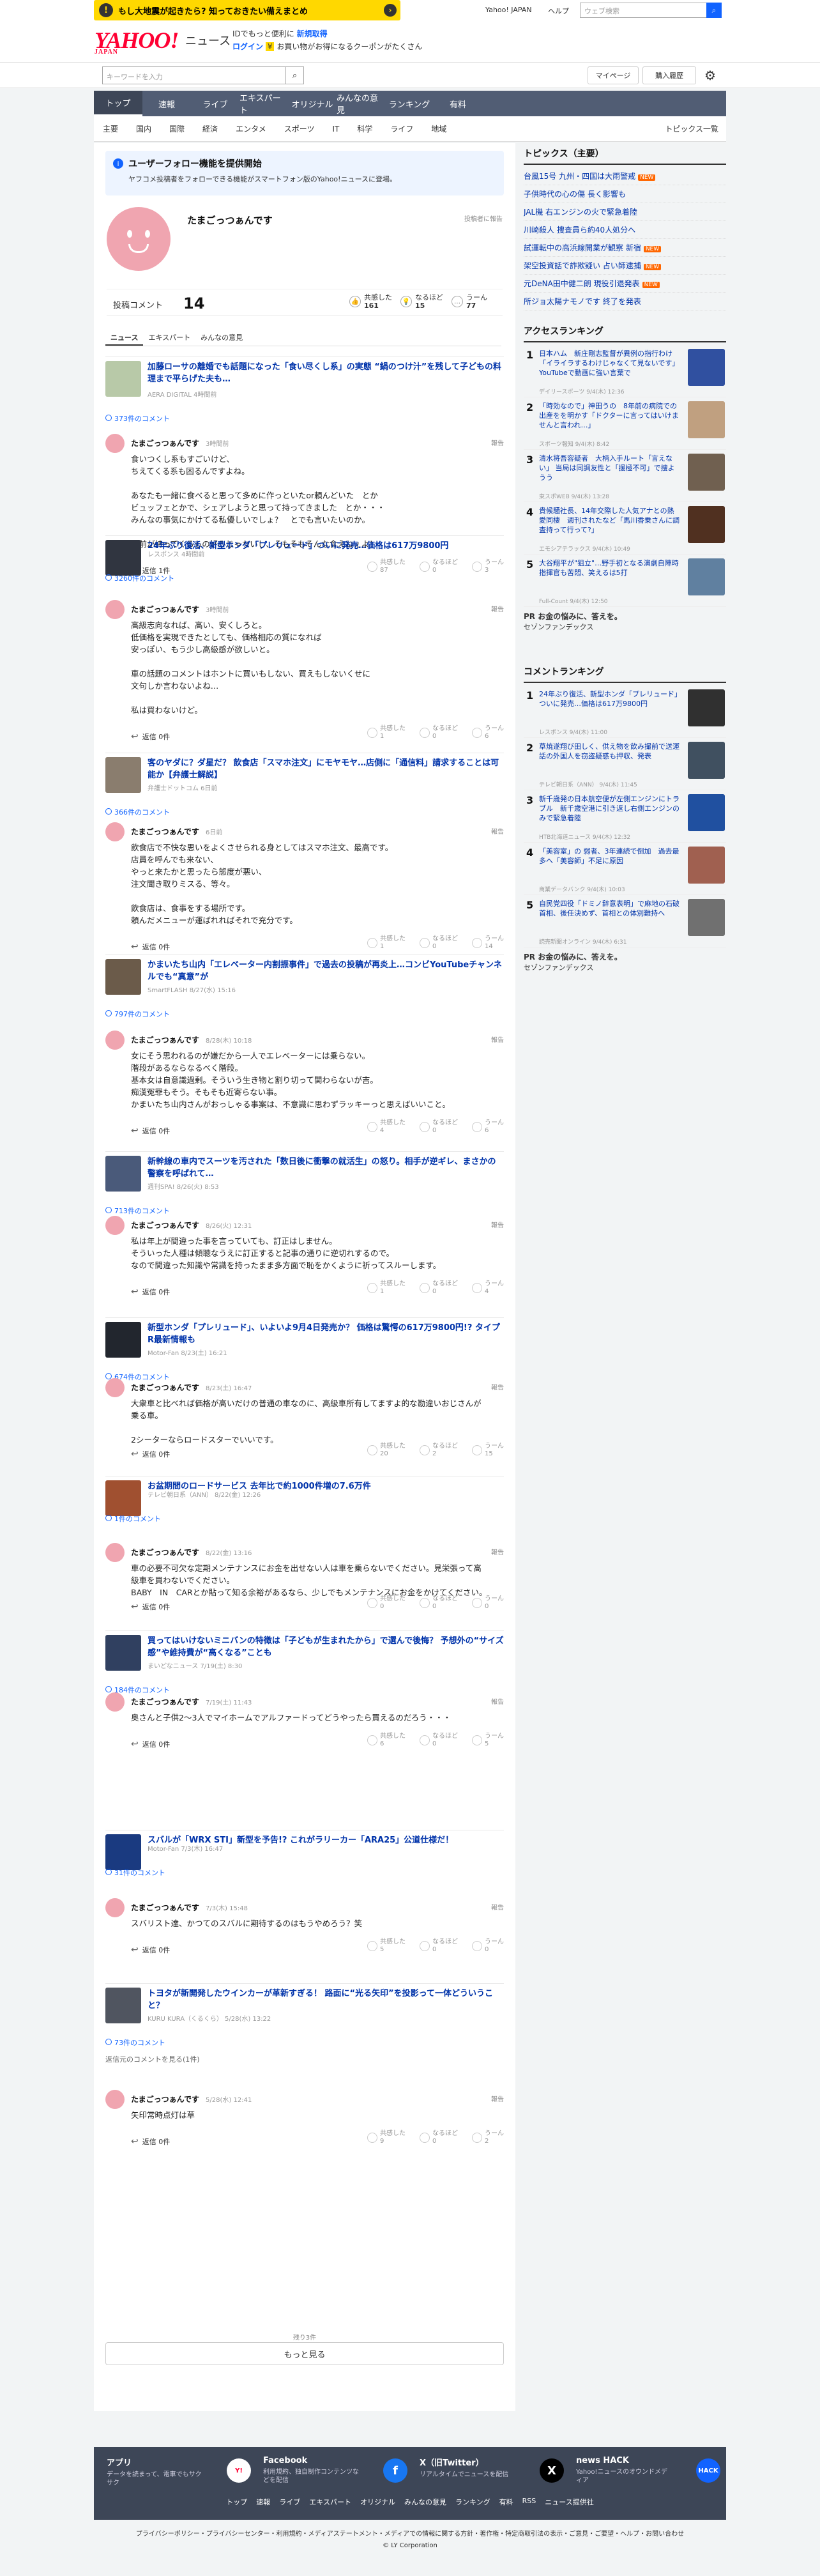 The image size is (820, 2576). I want to click on emergency-banner: ! もし大地震が起きたら? 知っておきたい備えまとめ ›, so click(247, 10).